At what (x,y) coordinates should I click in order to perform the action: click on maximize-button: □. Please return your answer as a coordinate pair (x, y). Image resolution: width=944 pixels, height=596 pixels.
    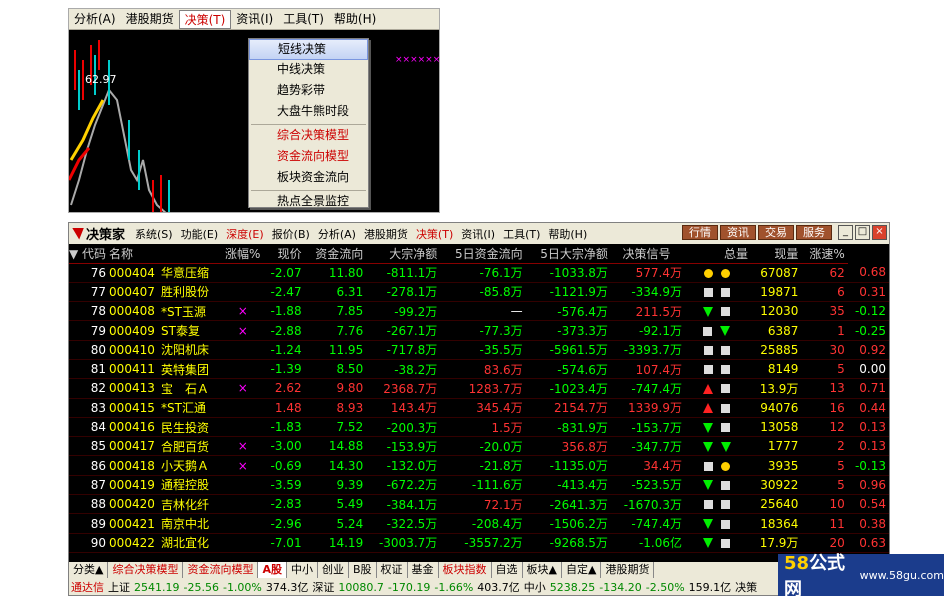
    Looking at the image, I should click on (862, 232).